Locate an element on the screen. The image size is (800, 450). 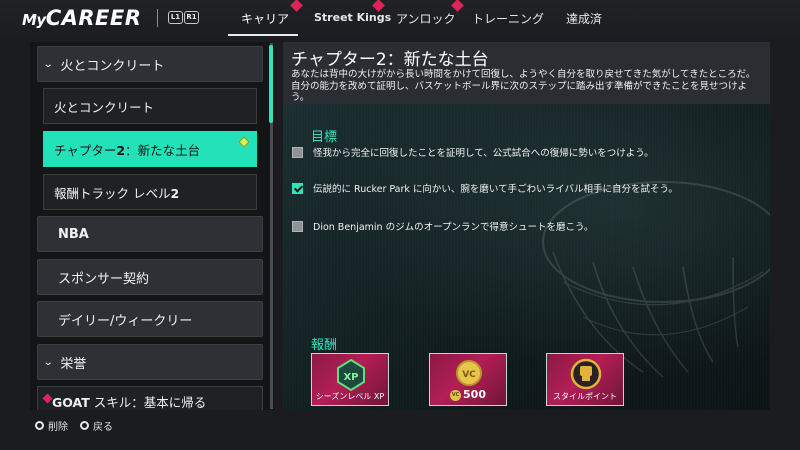
checked-checkbox-icon is located at coordinates (297, 188).